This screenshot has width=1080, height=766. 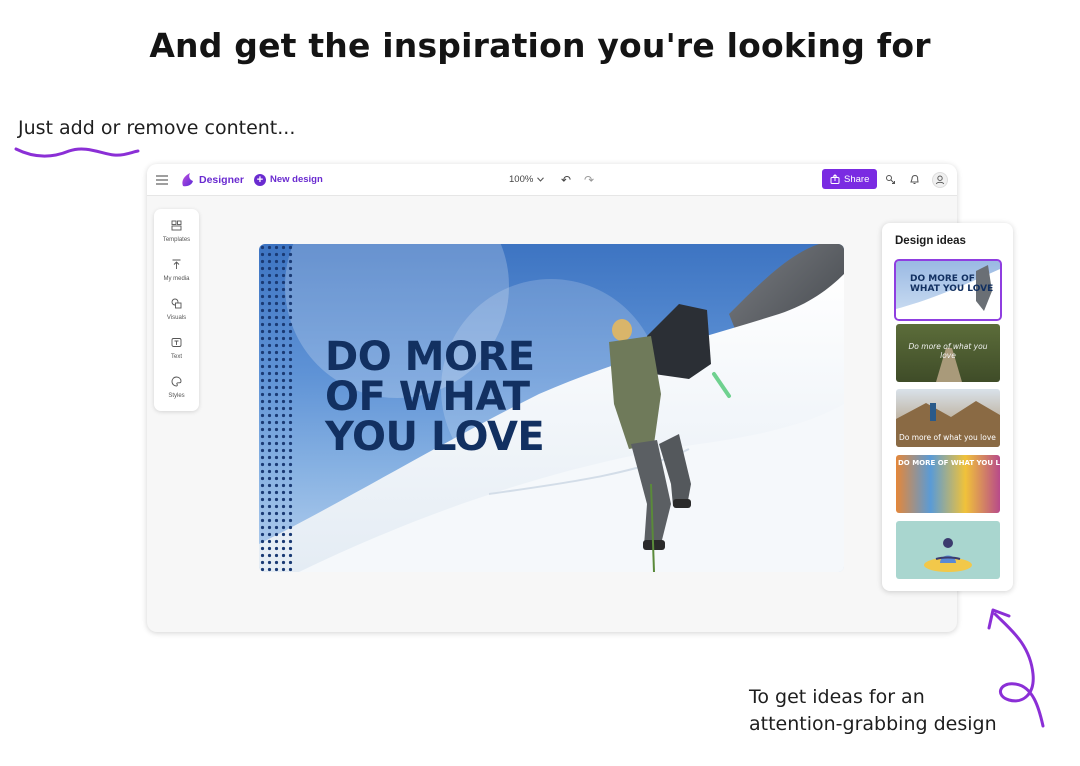 I want to click on share-label: Share, so click(x=857, y=179).